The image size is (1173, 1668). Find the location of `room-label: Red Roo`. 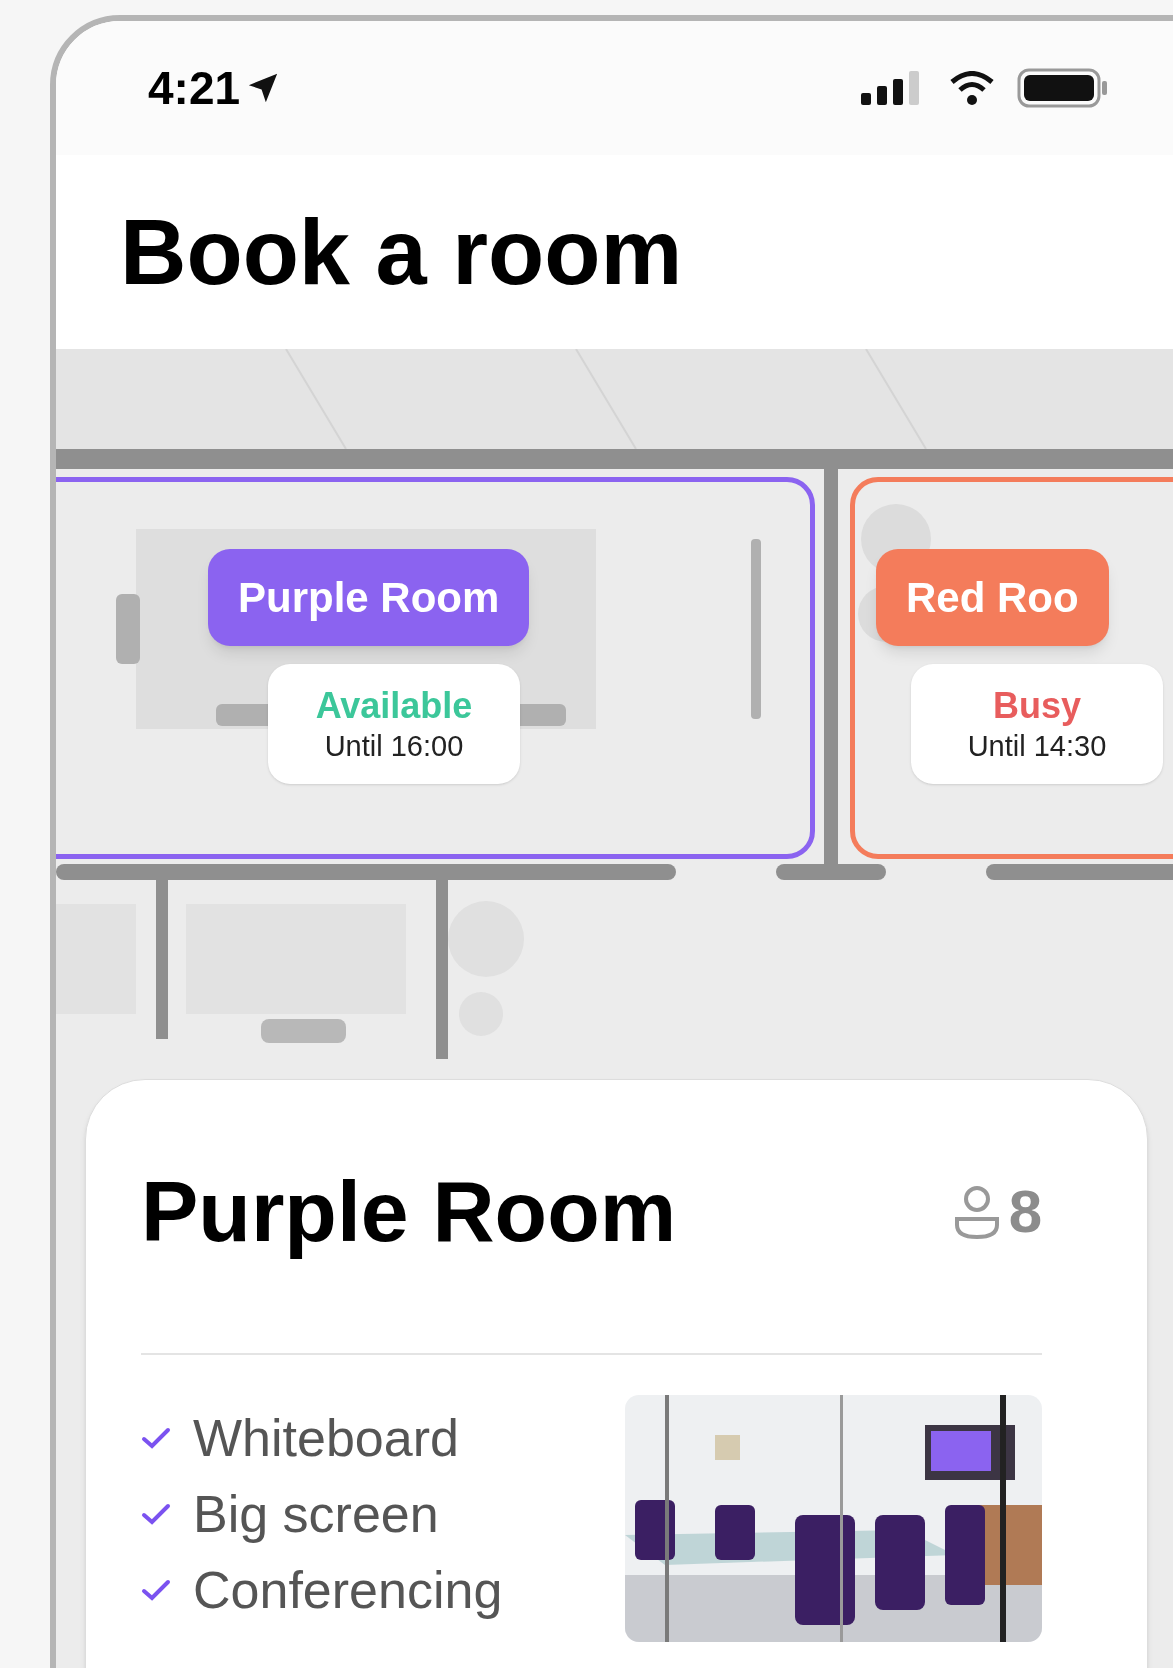

room-label: Red Roo is located at coordinates (992, 597).